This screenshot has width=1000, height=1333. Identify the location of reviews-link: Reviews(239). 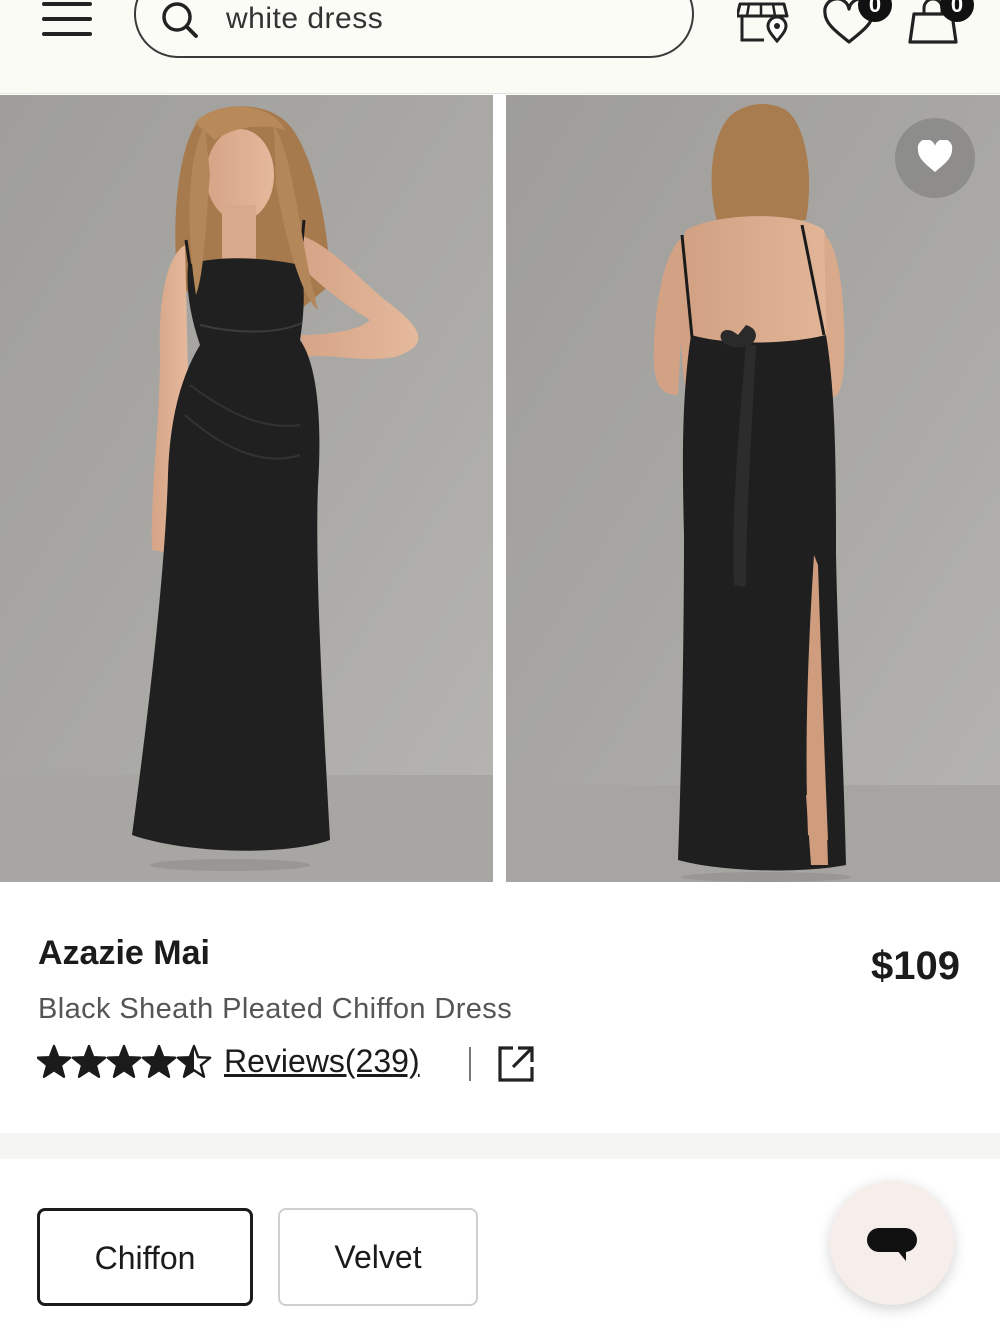
(322, 1061).